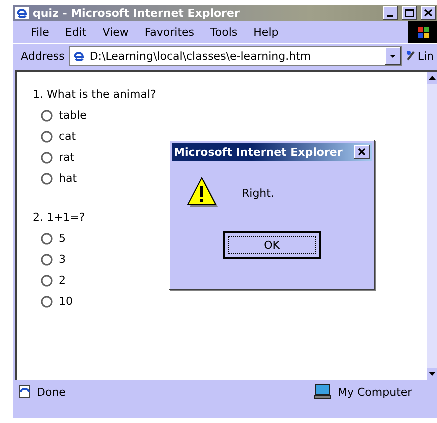 The height and width of the screenshot is (423, 437). I want to click on computer-icon, so click(323, 392).